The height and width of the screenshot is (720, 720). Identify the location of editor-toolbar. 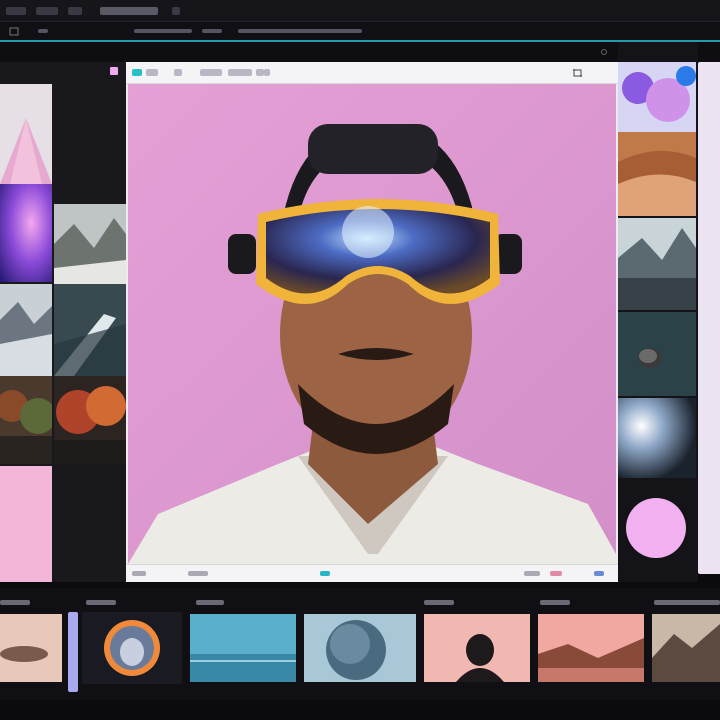
(372, 73).